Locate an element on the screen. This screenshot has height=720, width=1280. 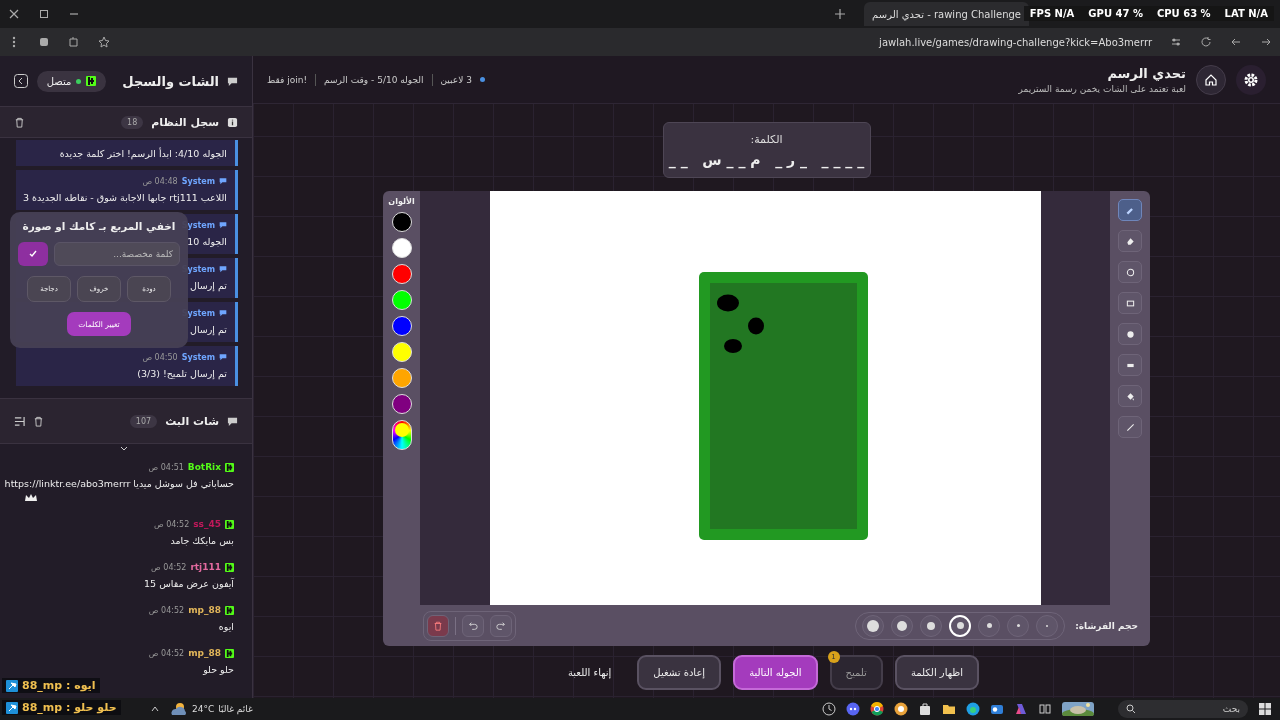
settings-button is located at coordinates (1251, 79).